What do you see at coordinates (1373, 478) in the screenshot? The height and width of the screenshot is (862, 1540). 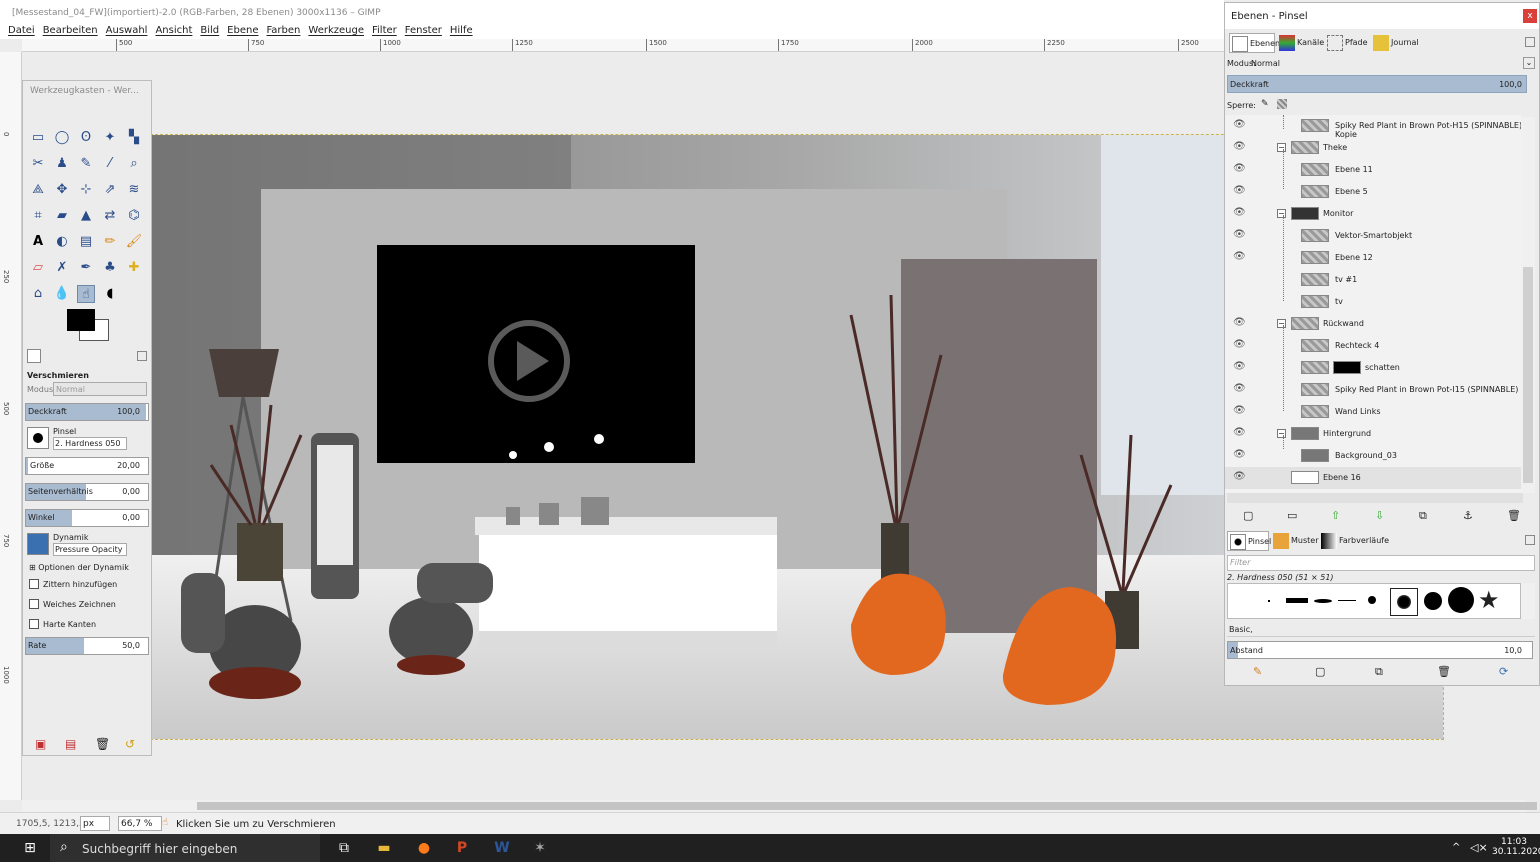 I see `layer-row: 👁 Ebene 16` at bounding box center [1373, 478].